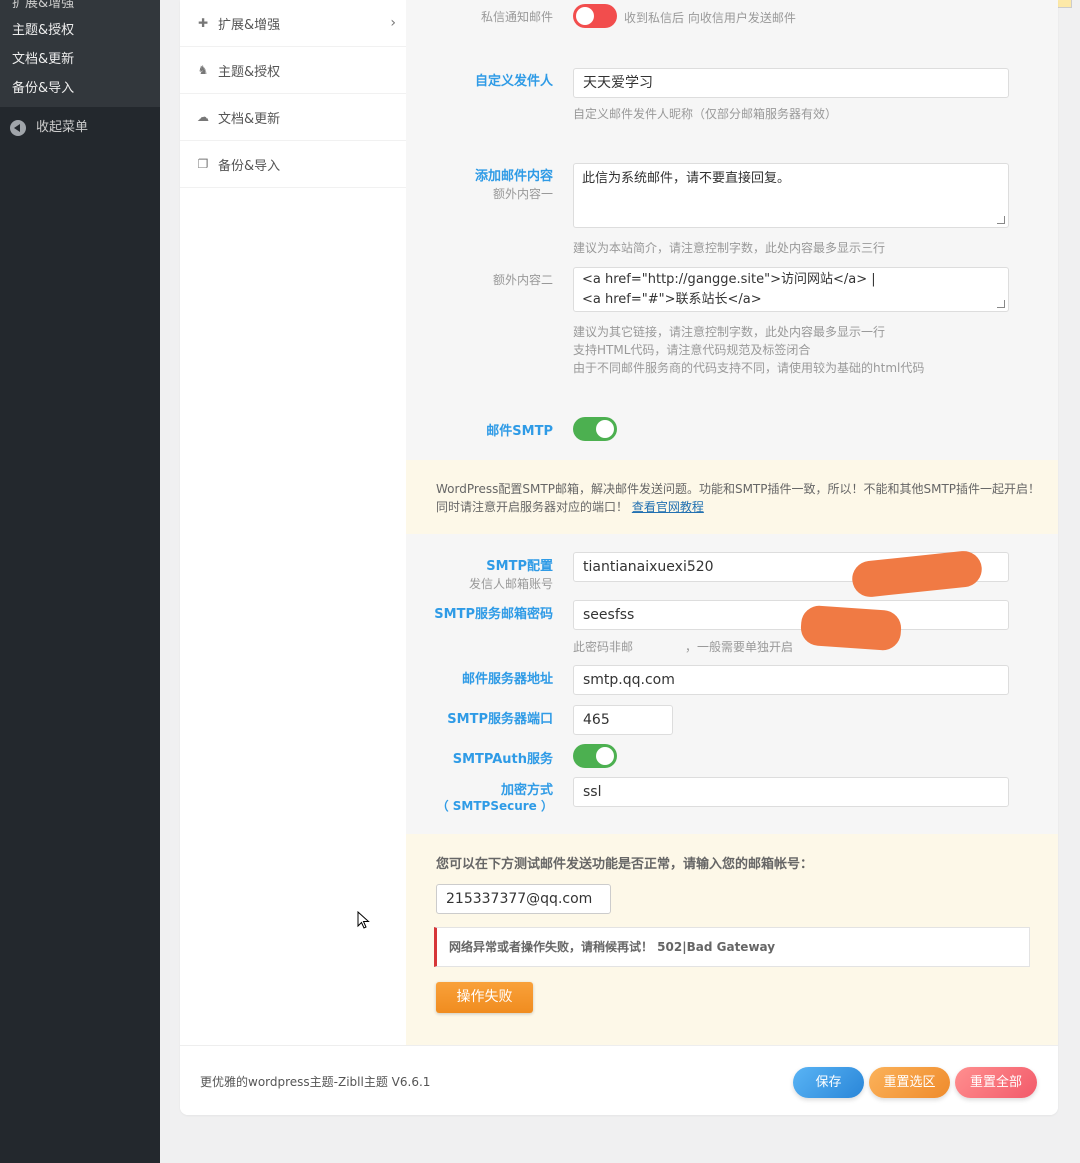  Describe the element at coordinates (791, 83) in the screenshot. I see `custom-sender-input: 天天爱学习` at that location.